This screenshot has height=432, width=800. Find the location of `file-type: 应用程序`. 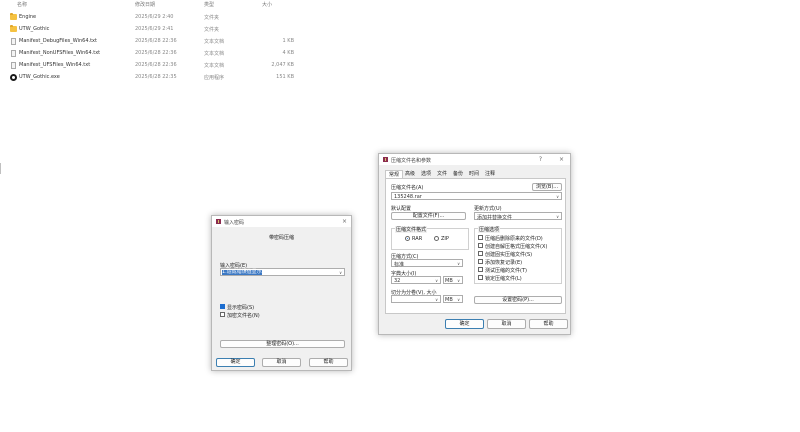

file-type: 应用程序 is located at coordinates (214, 78).